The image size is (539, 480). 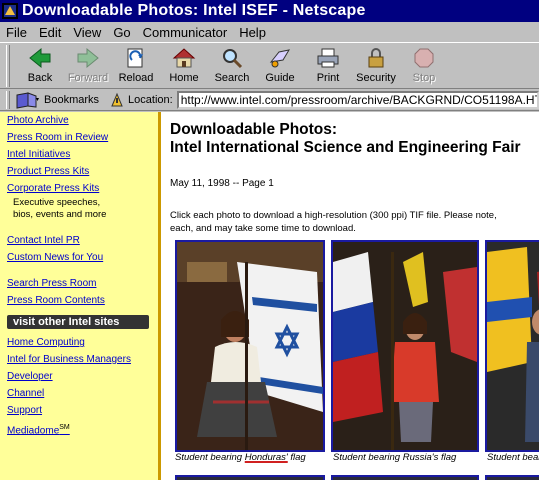 I want to click on netscape-app-icon, so click(x=10, y=11).